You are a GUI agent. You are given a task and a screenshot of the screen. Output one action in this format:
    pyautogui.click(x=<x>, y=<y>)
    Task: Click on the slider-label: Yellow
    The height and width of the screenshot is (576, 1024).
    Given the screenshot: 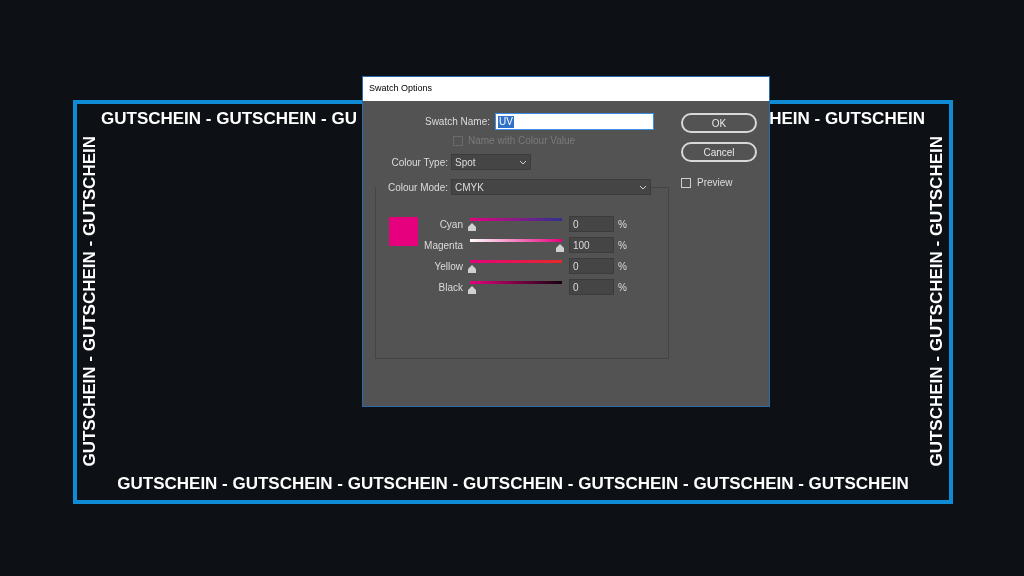 What is the action you would take?
    pyautogui.click(x=448, y=266)
    